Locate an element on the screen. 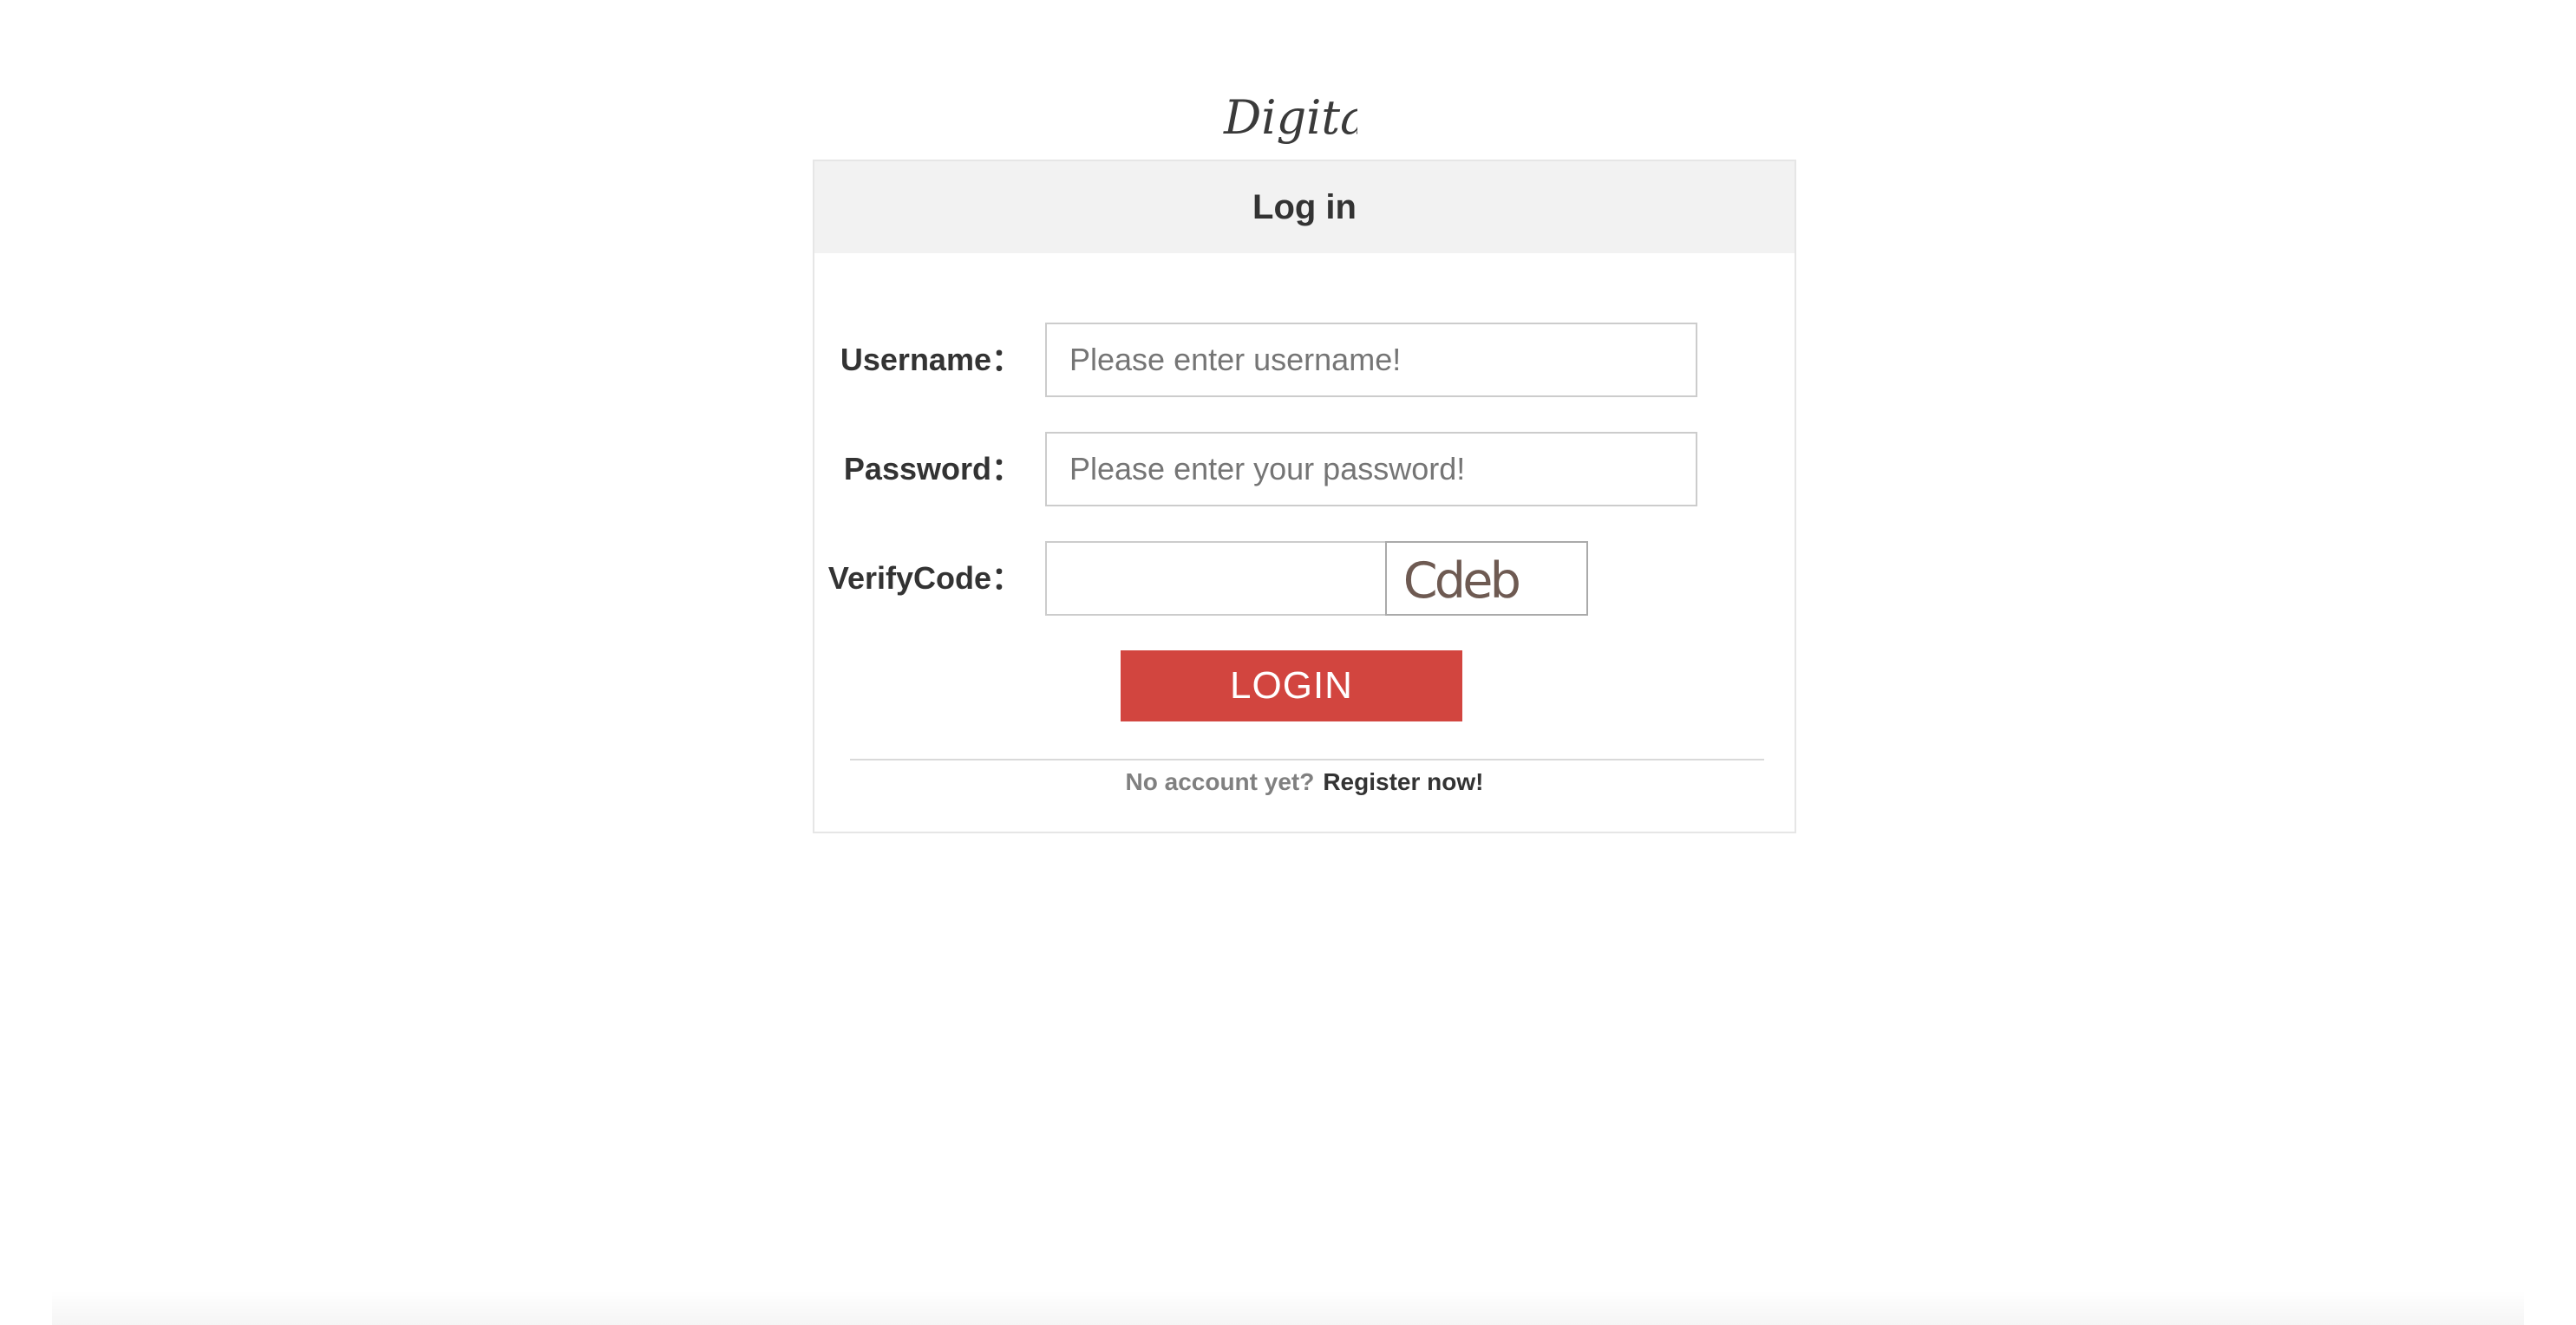 The image size is (2576, 1325). username-label: Username： is located at coordinates (931, 359).